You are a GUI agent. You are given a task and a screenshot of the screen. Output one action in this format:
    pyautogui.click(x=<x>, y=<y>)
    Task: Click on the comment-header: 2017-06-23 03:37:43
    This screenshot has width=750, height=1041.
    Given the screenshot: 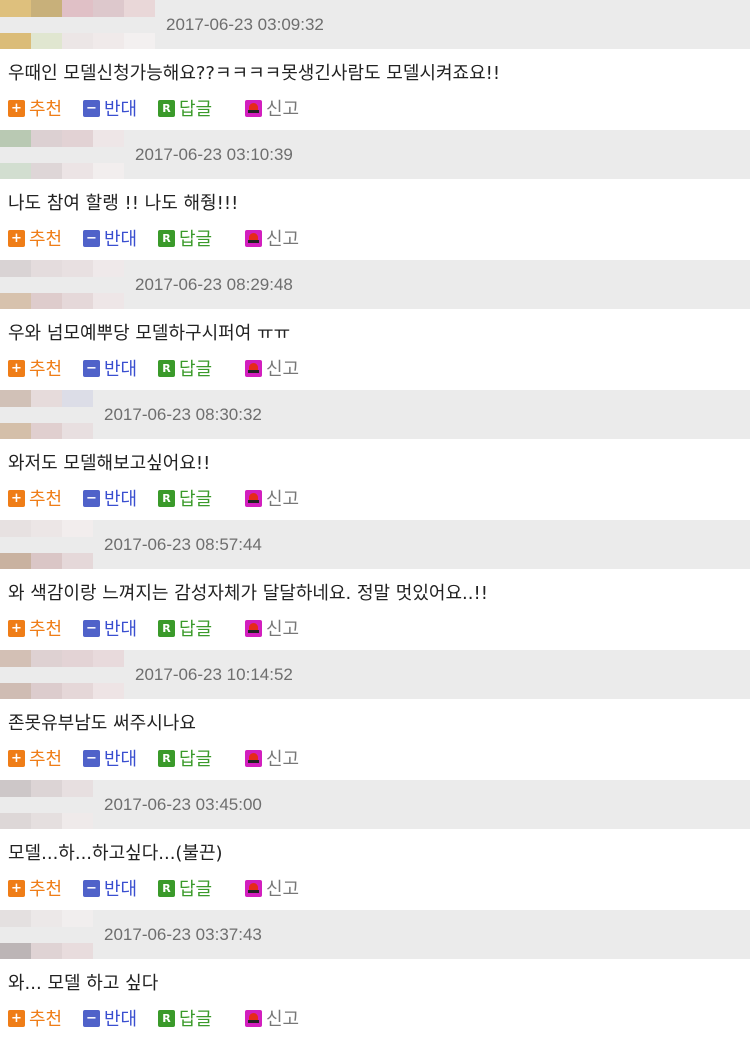 What is the action you would take?
    pyautogui.click(x=375, y=934)
    